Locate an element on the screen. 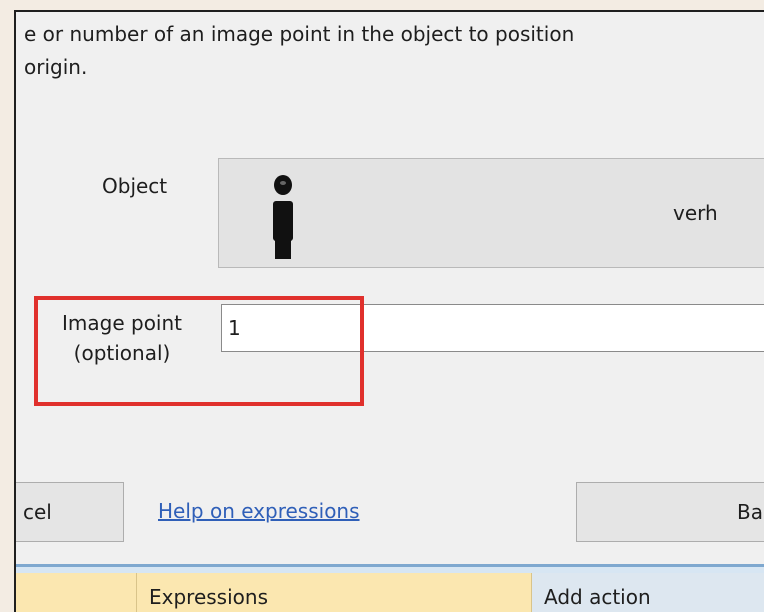 The width and height of the screenshot is (764, 612). help-on-expressions-link: Help on expressions is located at coordinates (259, 511).